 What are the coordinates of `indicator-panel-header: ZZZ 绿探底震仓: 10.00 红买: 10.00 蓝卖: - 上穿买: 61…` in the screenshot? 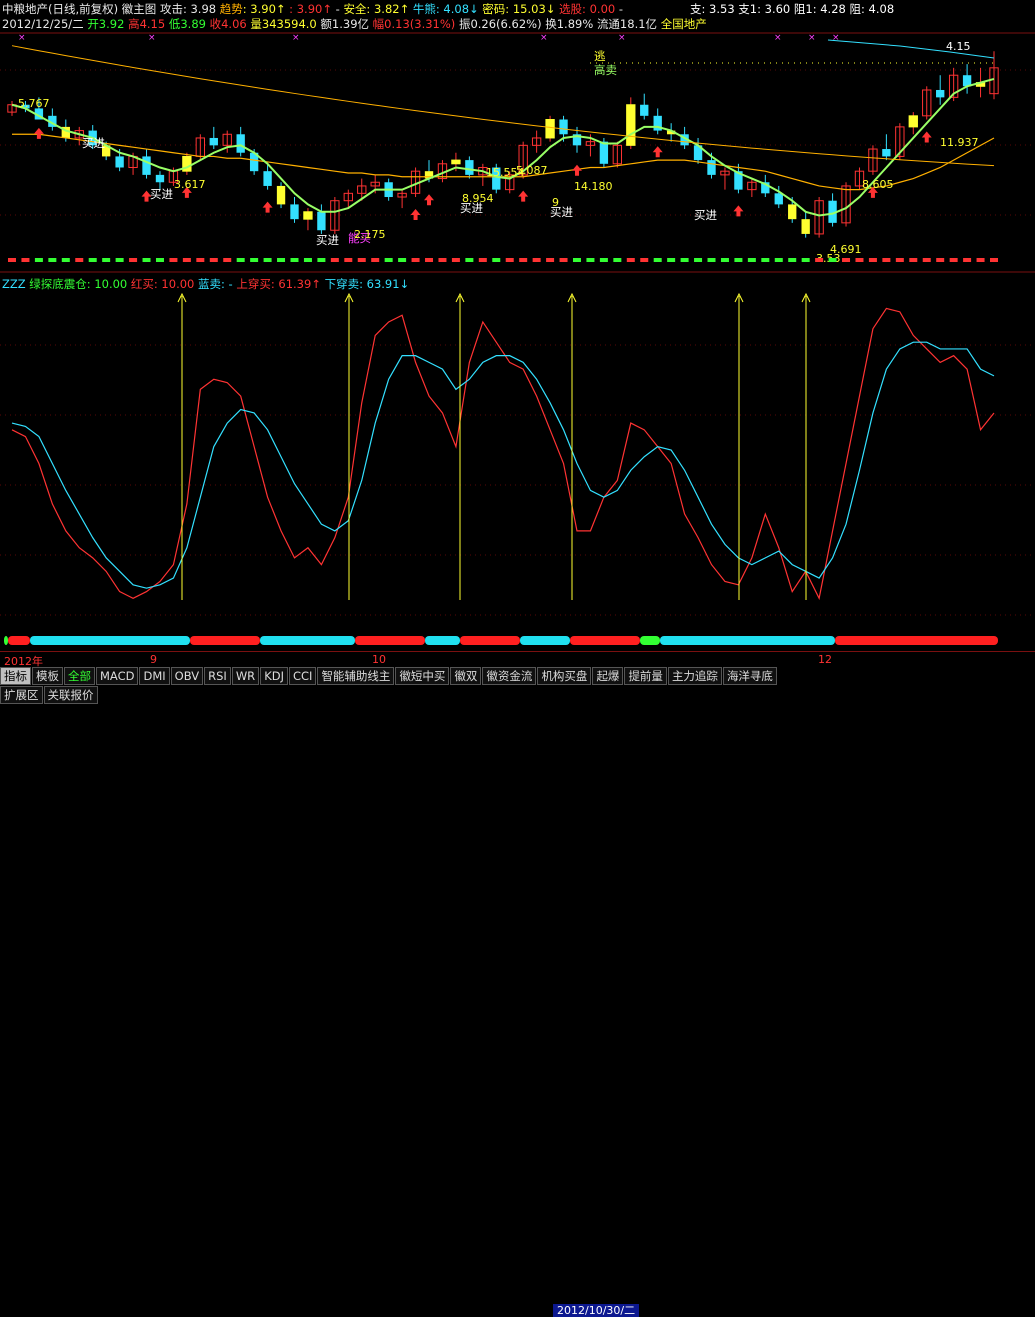 It's located at (205, 284).